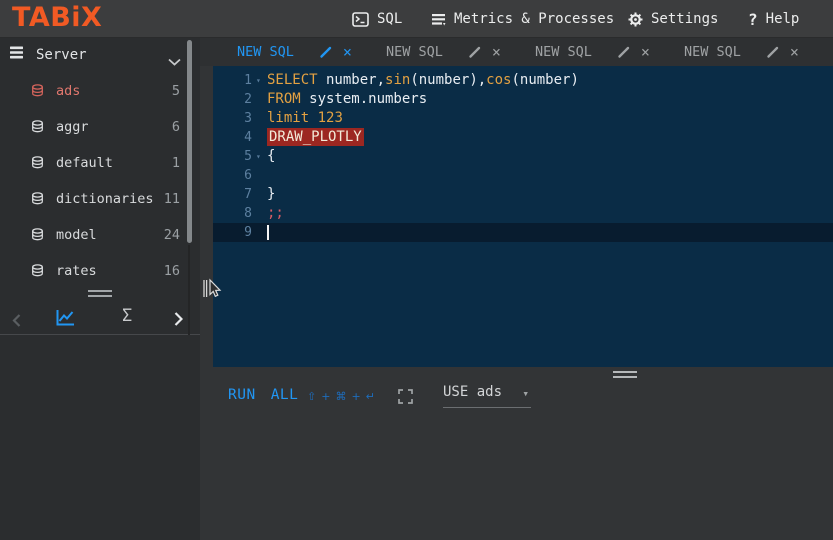 The height and width of the screenshot is (540, 833). What do you see at coordinates (171, 271) in the screenshot?
I see `database-table-count: 16` at bounding box center [171, 271].